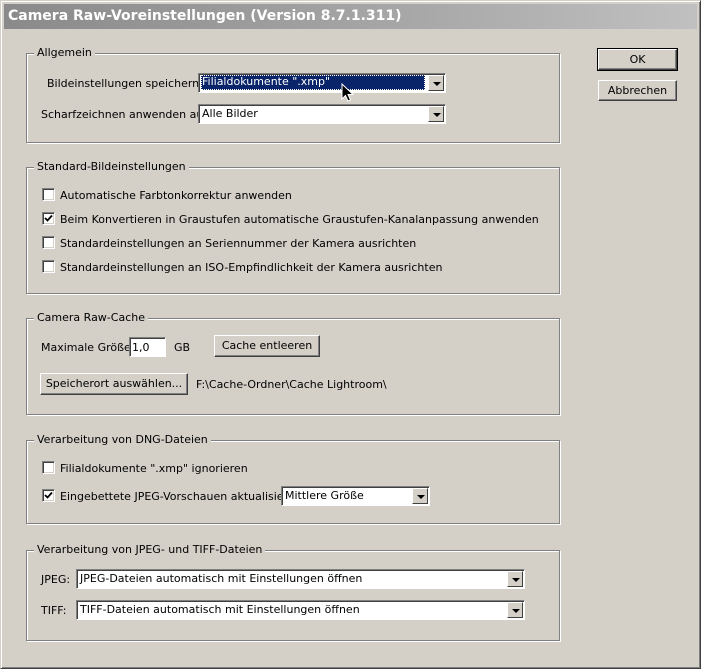 The width and height of the screenshot is (701, 669). What do you see at coordinates (111, 166) in the screenshot?
I see `group-default-settings-title: Standard-Bildeinstellungen` at bounding box center [111, 166].